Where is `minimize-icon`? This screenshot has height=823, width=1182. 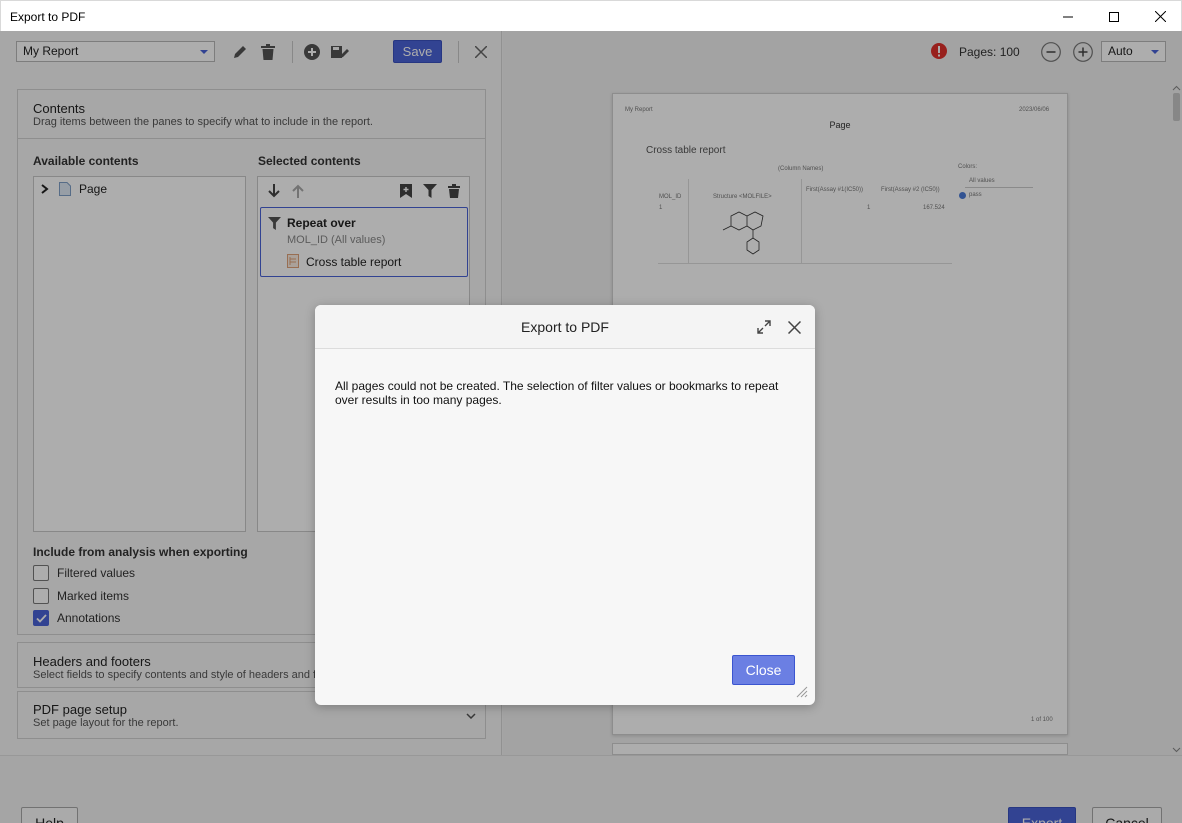
minimize-icon is located at coordinates (1068, 16).